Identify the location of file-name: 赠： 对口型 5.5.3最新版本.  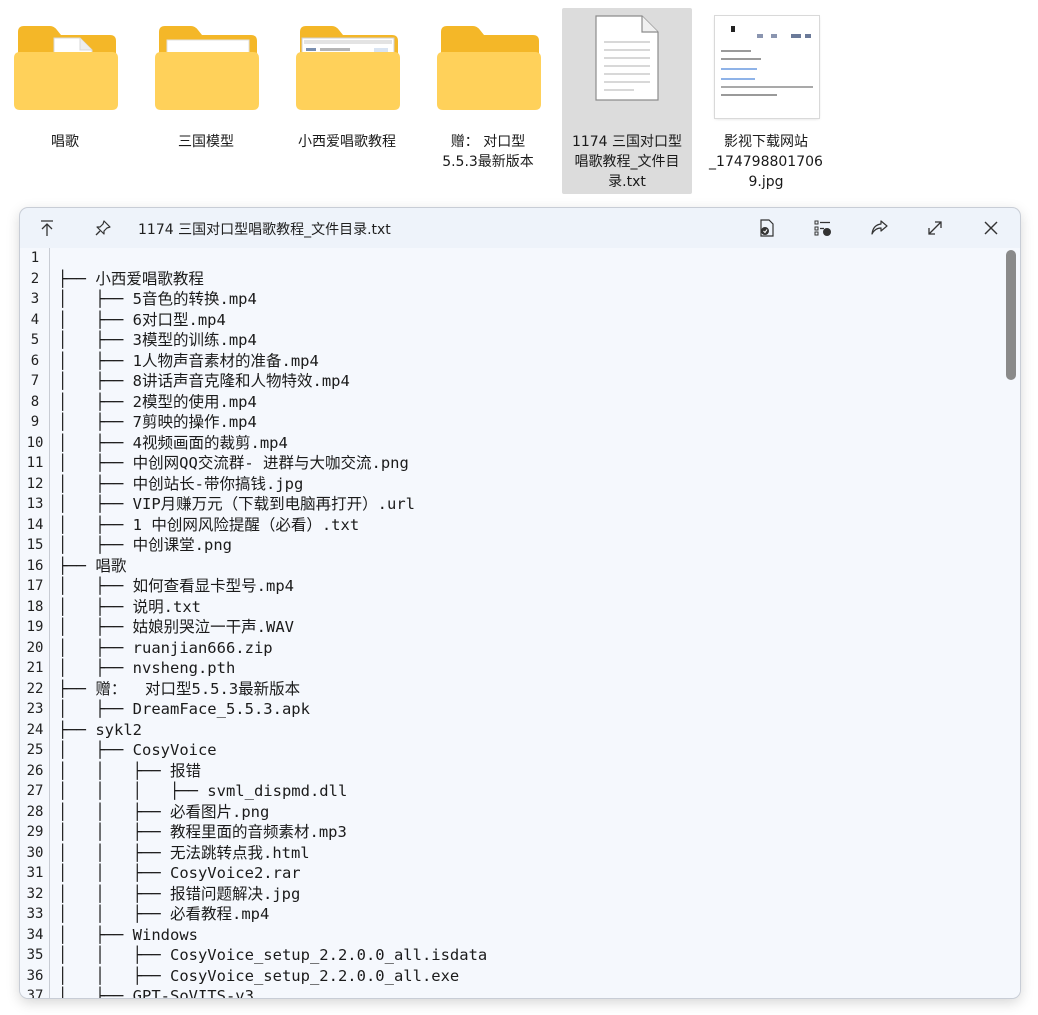
(488, 152).